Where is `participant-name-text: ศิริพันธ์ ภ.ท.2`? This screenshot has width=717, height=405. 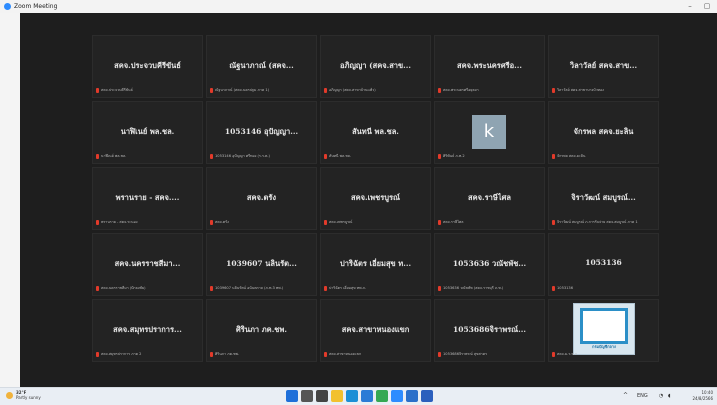 participant-name-text: ศิริพันธ์ ภ.ท.2 is located at coordinates (454, 156).